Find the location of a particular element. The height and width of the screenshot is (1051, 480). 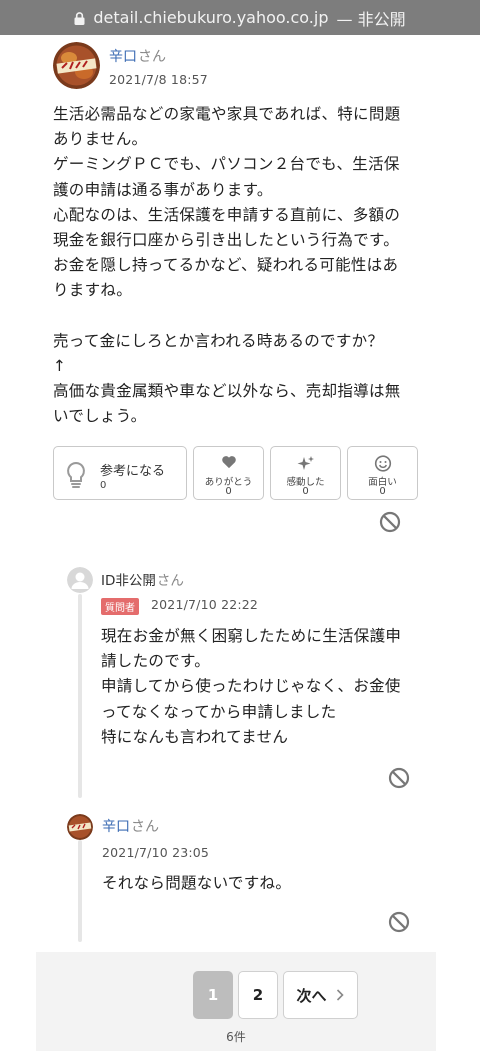

reply-timestamp: 2021/7/10 23:05 is located at coordinates (156, 852).